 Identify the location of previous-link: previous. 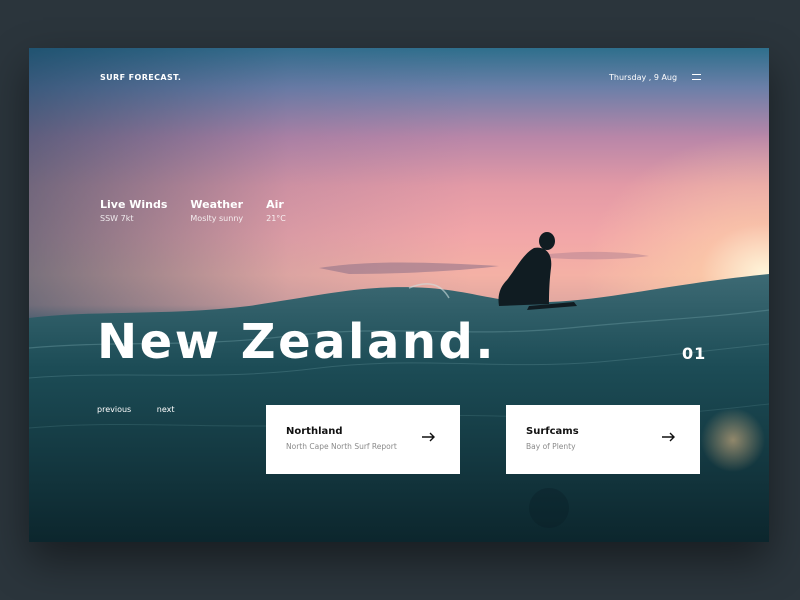
(114, 409).